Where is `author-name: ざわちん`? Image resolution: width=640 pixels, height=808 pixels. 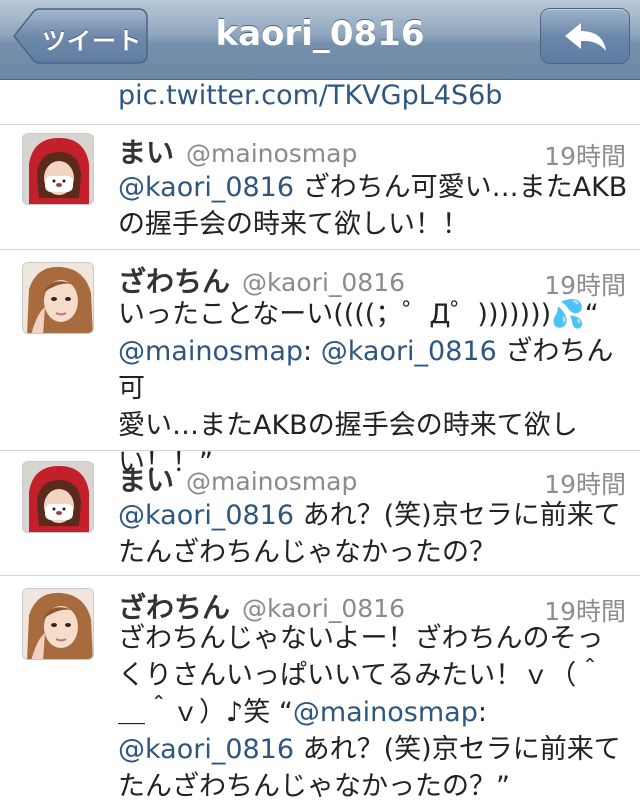 author-name: ざわちん is located at coordinates (174, 281).